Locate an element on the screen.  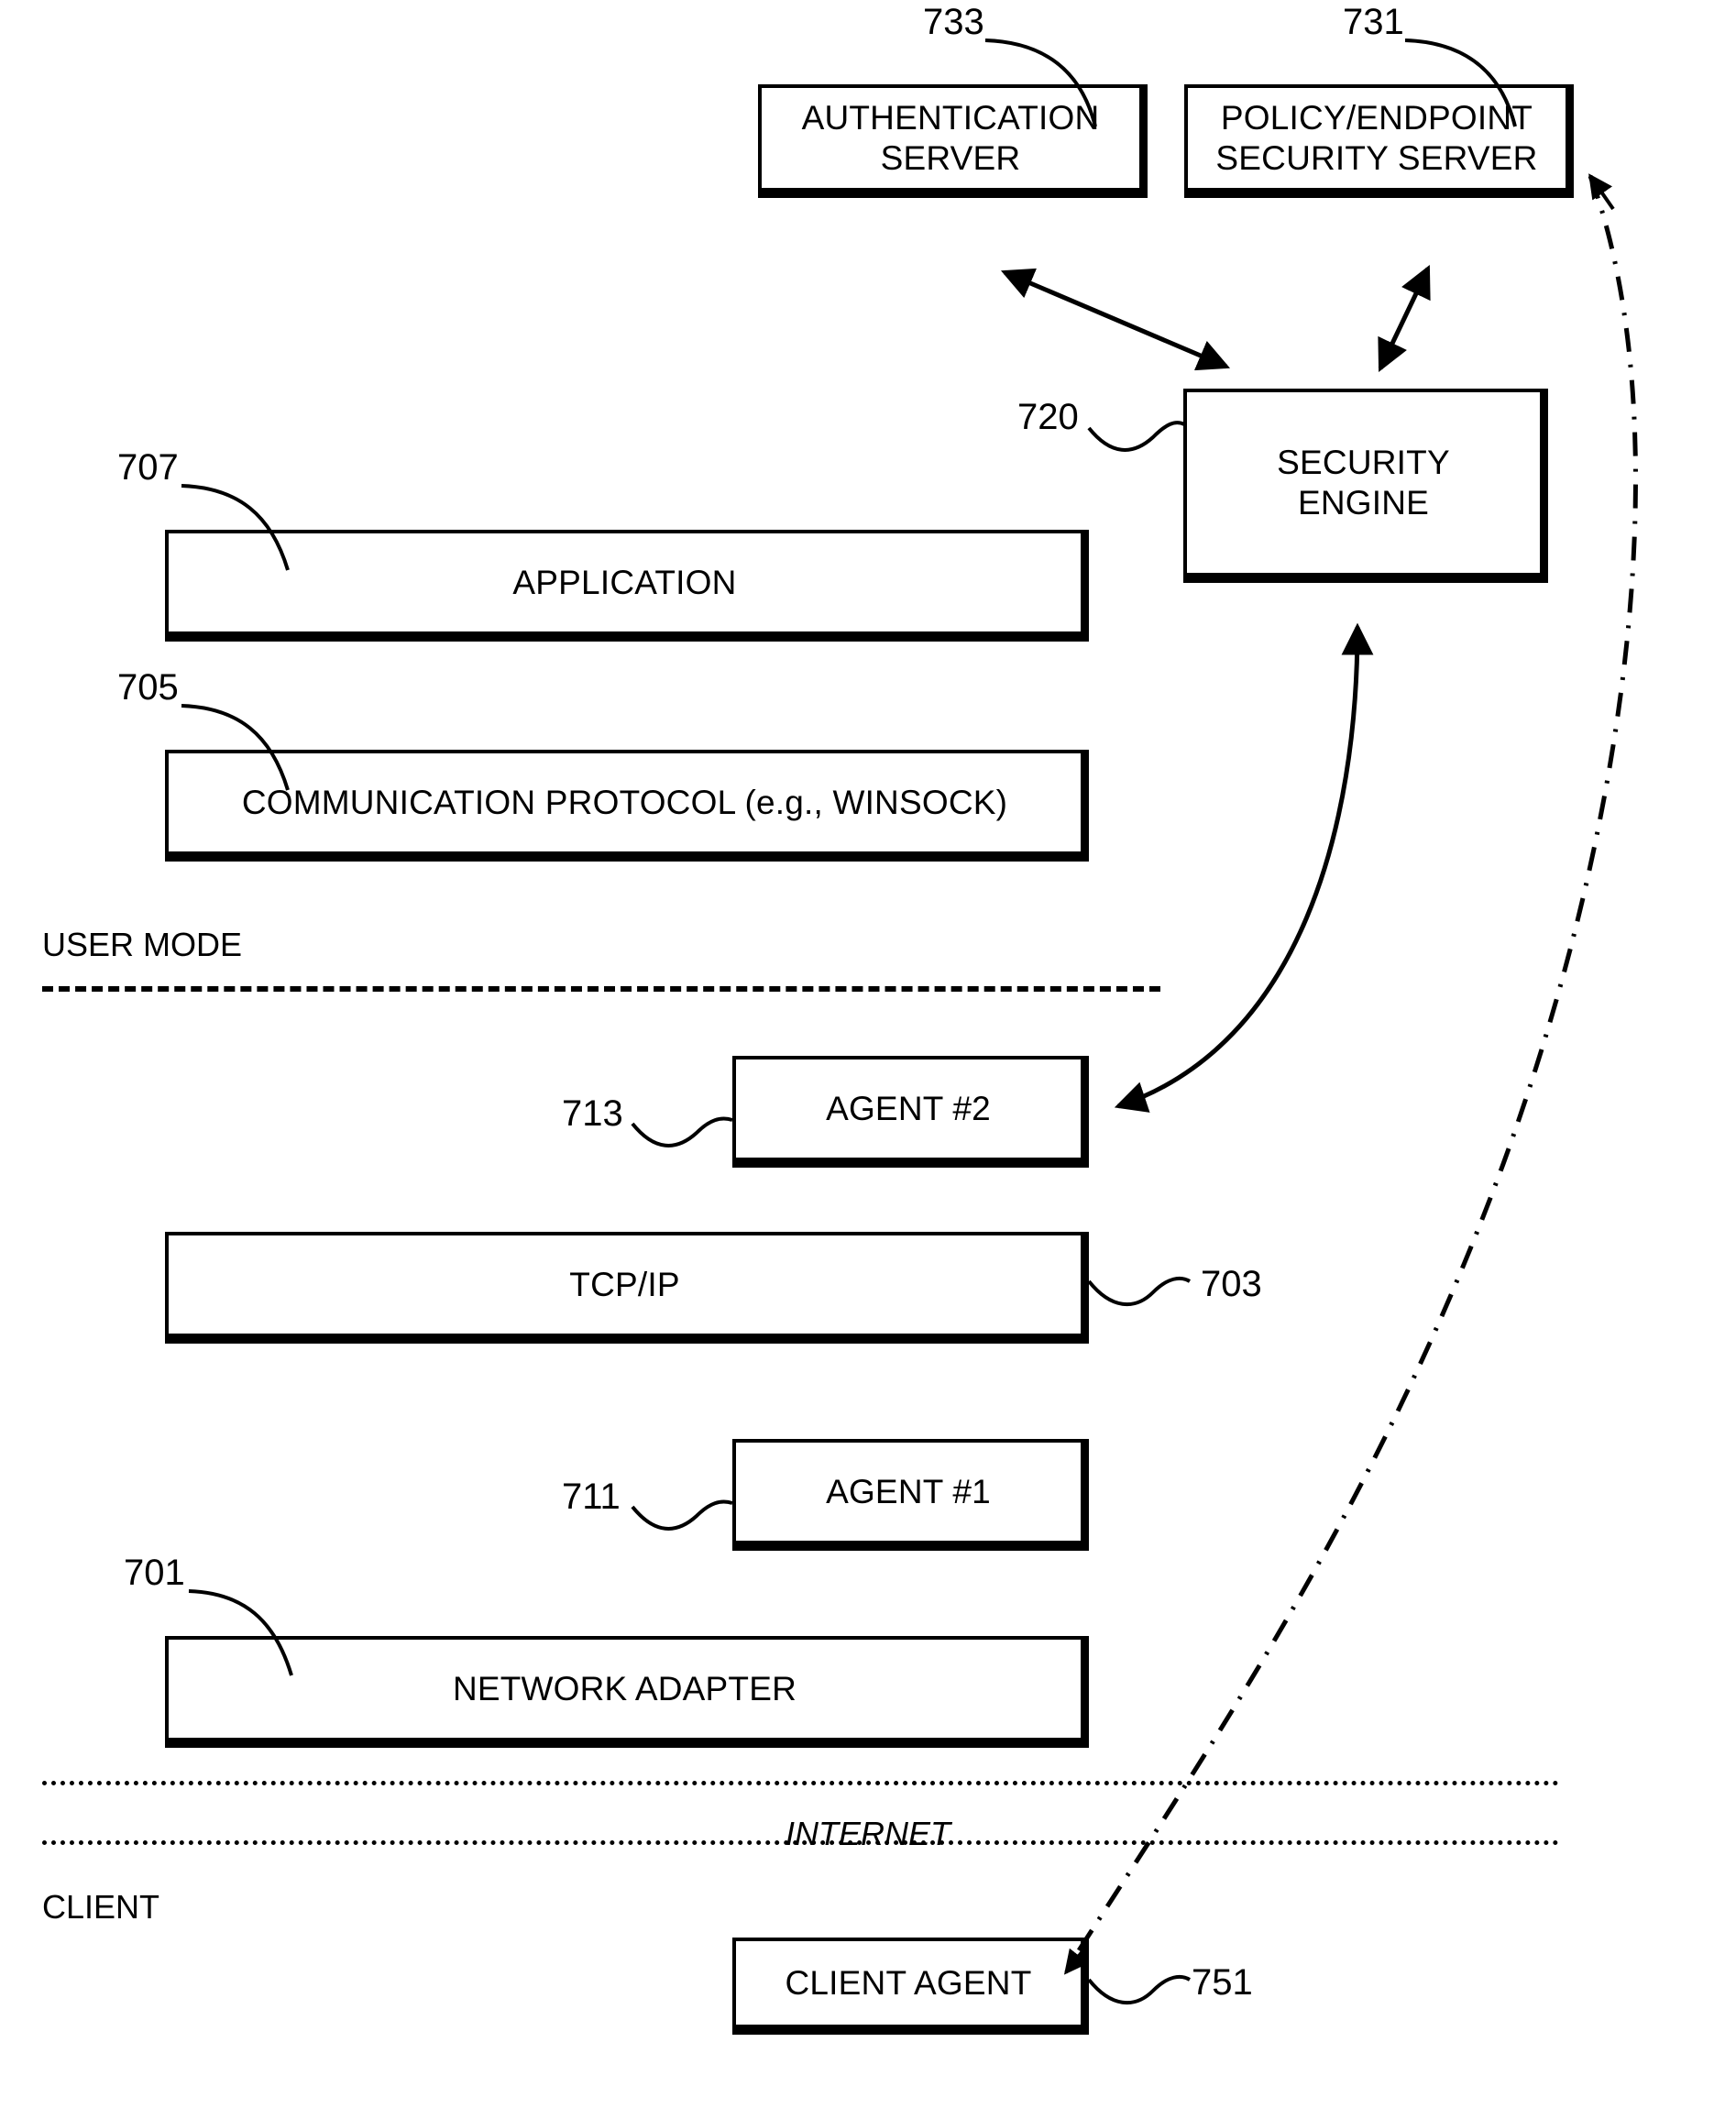
node-security-engine-label: SECURITY ENGINE is located at coordinates (1364, 482).